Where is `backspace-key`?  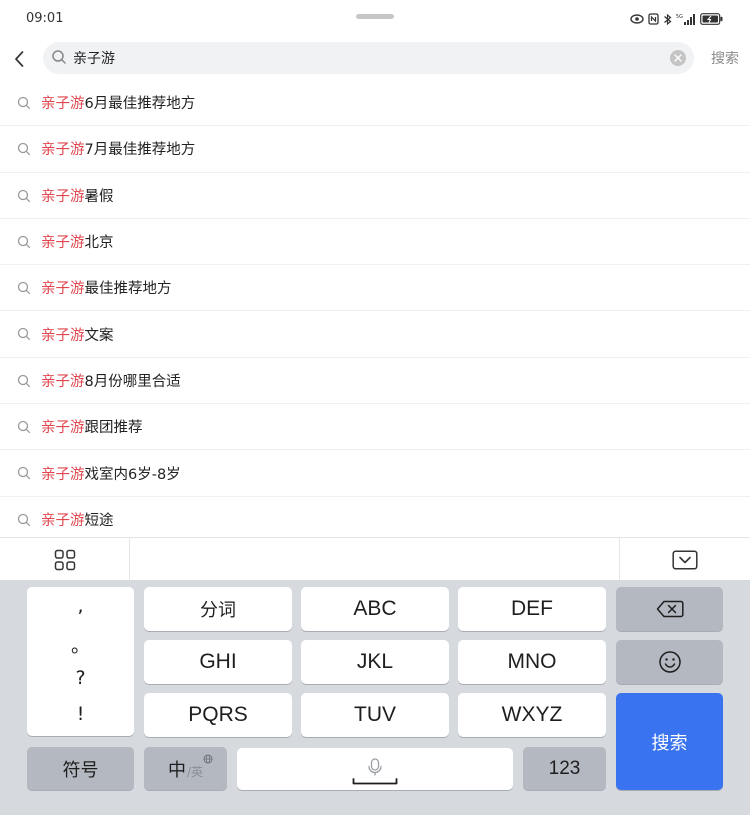
backspace-key is located at coordinates (669, 609).